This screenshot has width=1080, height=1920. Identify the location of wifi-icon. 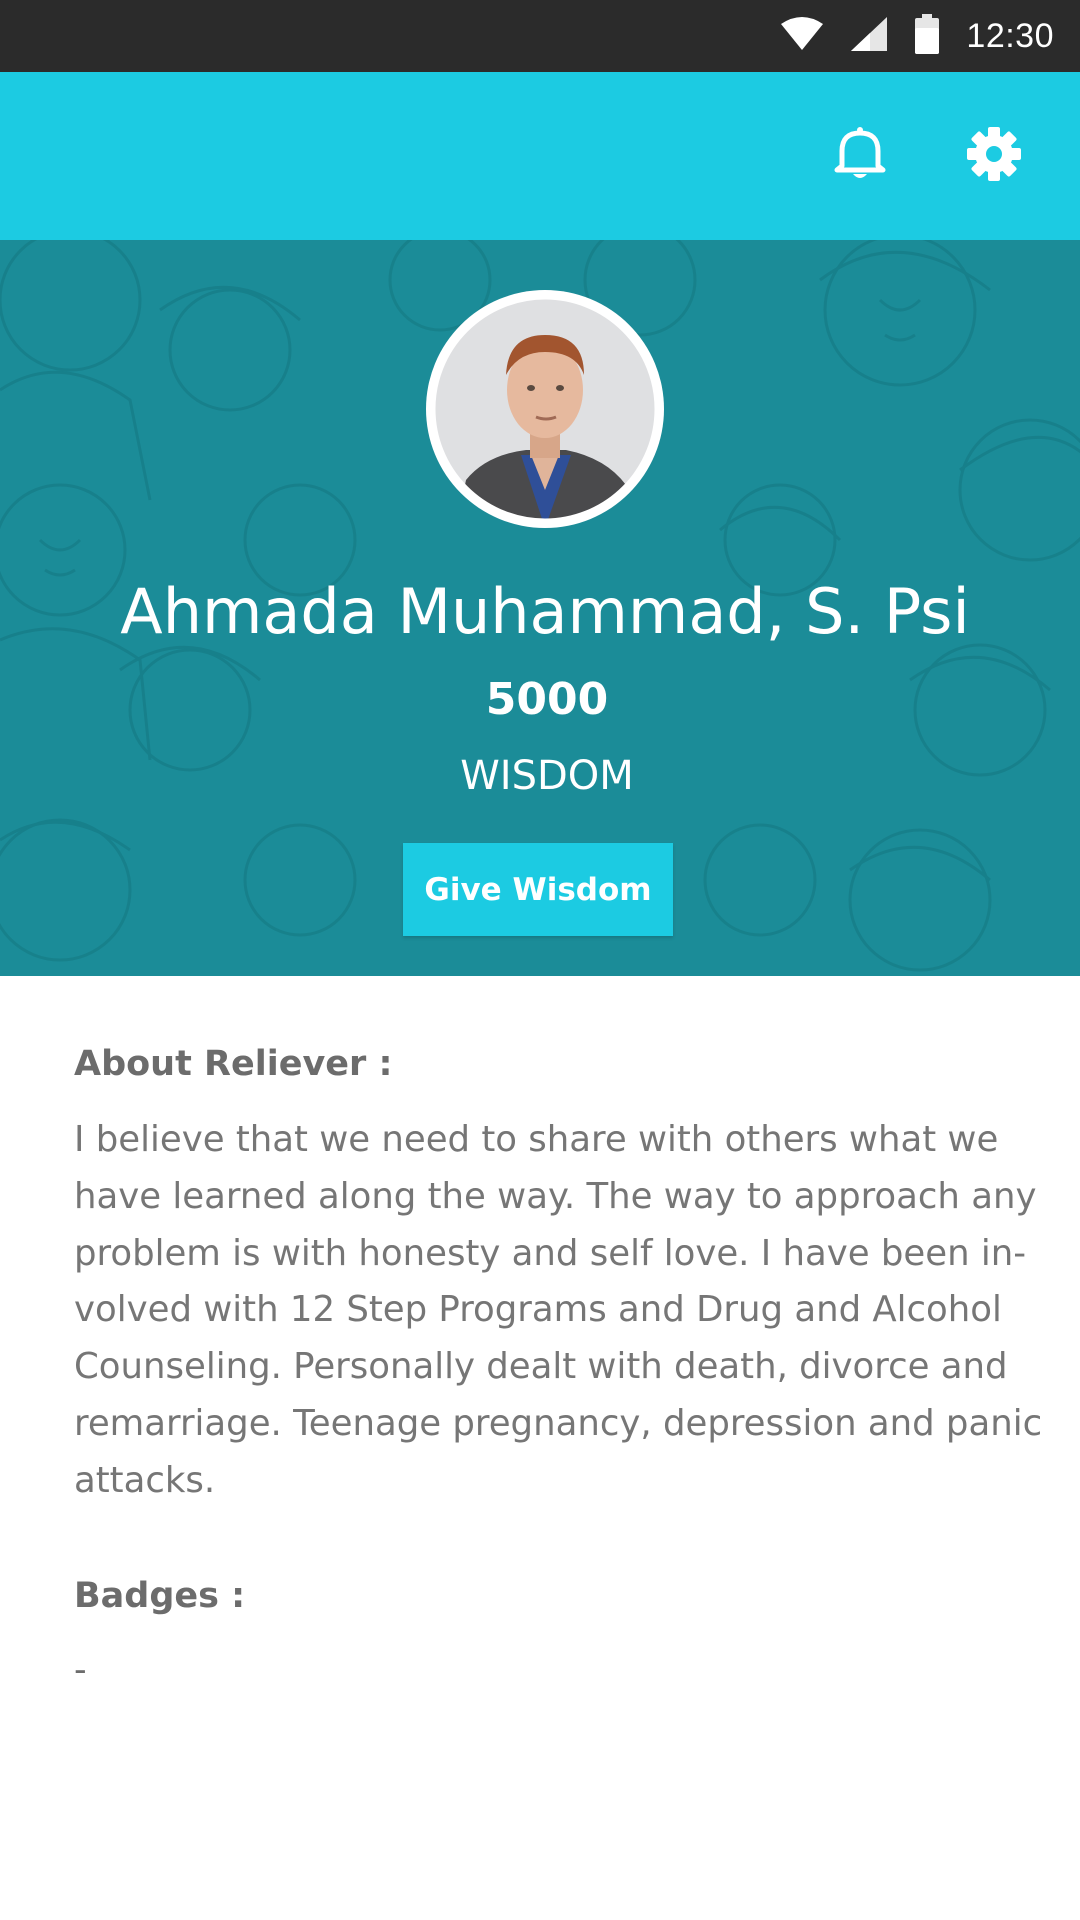
(802, 36).